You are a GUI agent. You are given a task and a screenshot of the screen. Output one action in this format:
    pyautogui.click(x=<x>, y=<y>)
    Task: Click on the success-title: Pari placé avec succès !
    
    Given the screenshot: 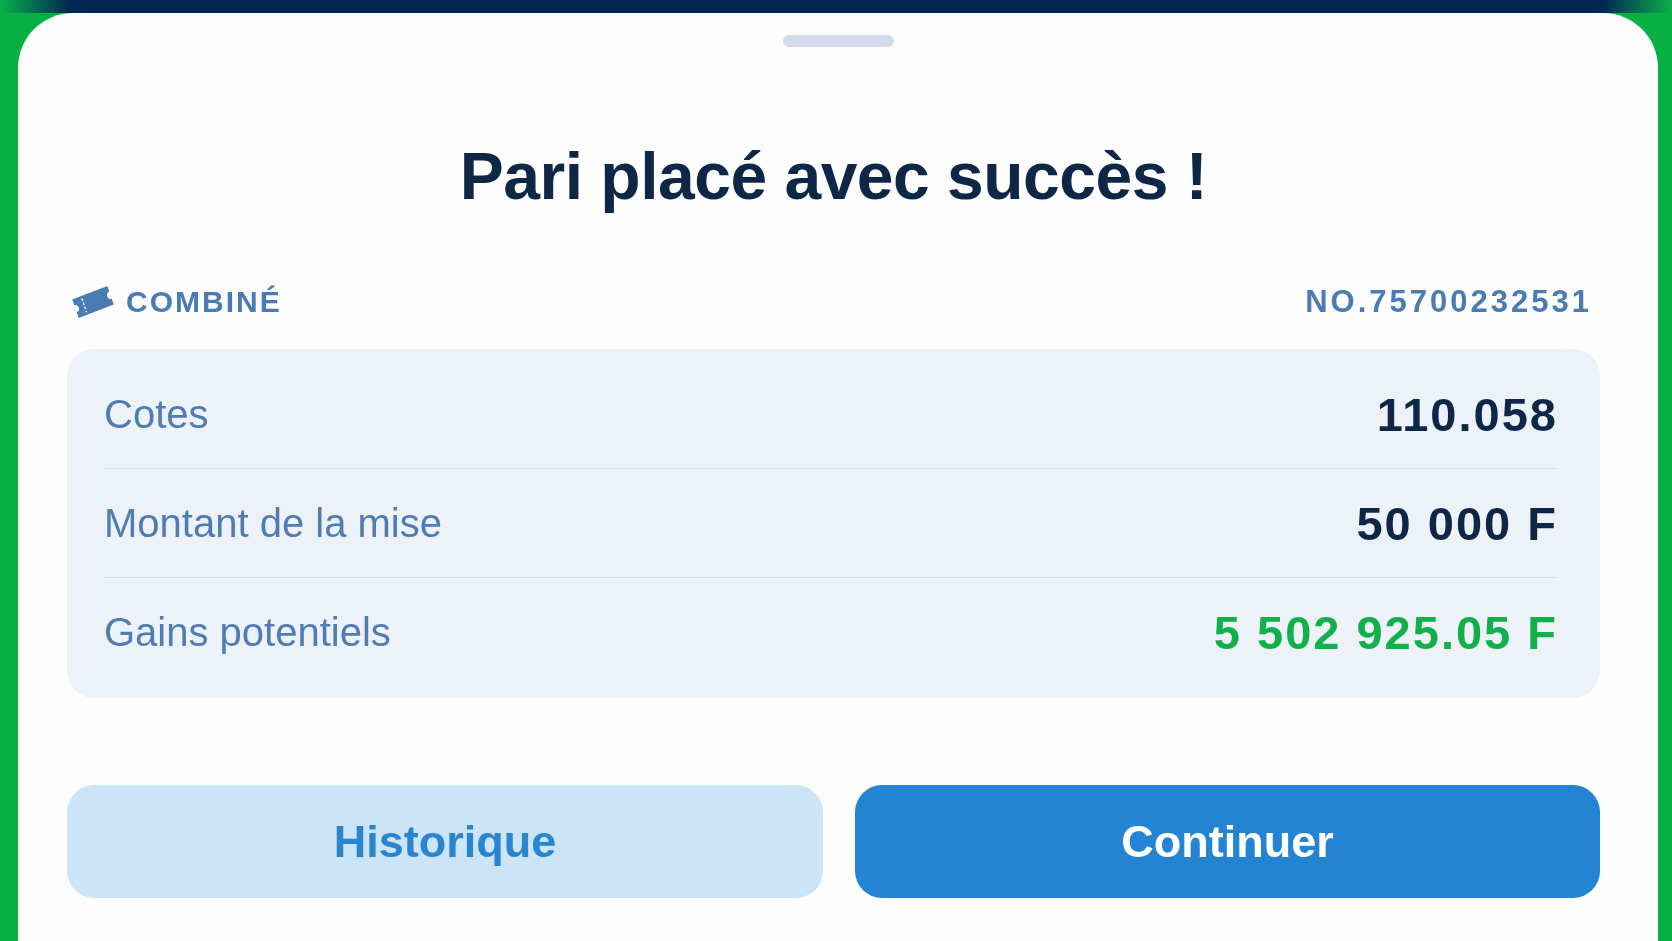 What is the action you would take?
    pyautogui.click(x=833, y=176)
    